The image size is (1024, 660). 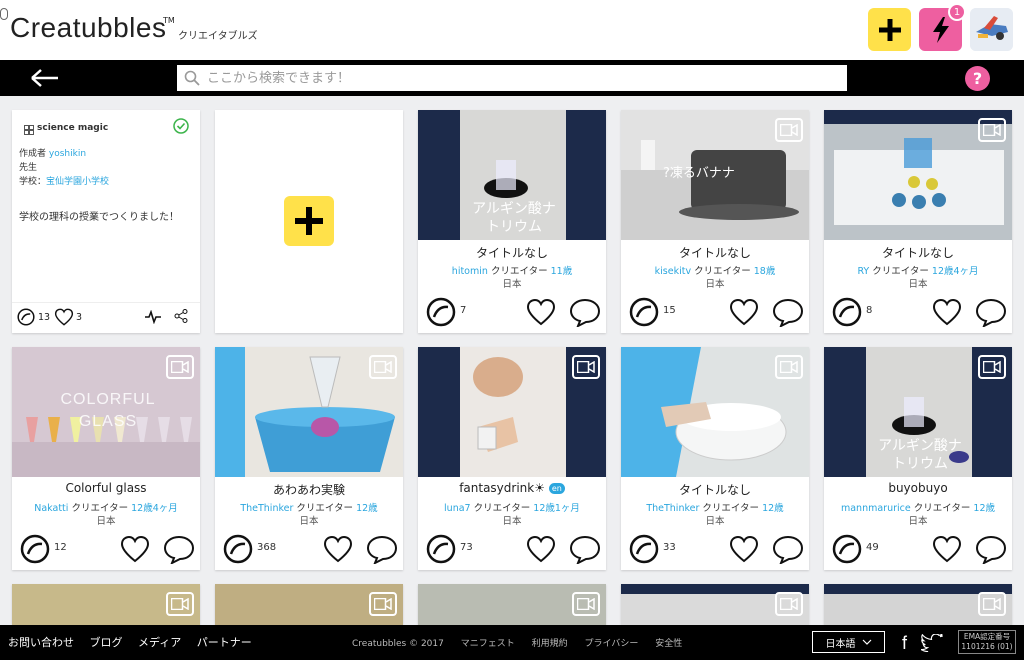 What do you see at coordinates (699, 173) in the screenshot?
I see `thumbnail-overlay-text: ?凍るバナナ` at bounding box center [699, 173].